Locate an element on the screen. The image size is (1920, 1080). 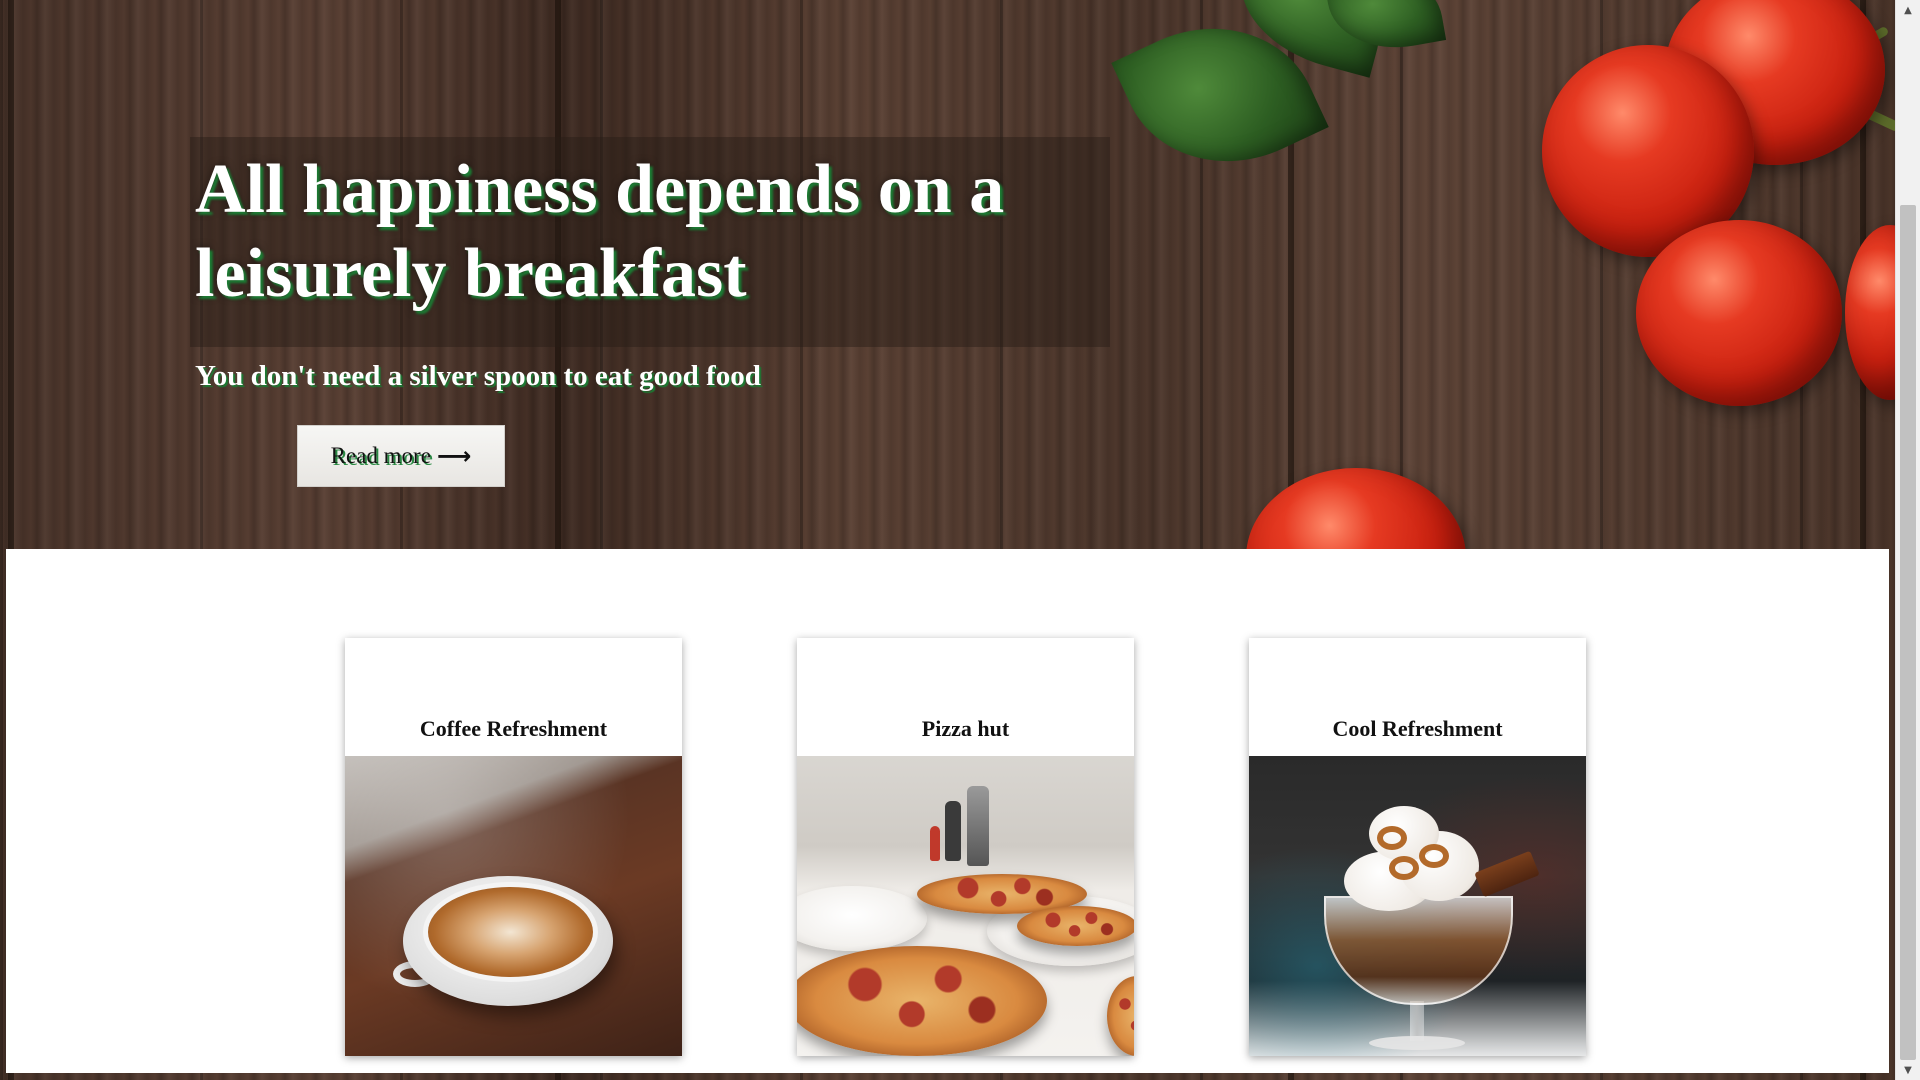
card-title: Pizza hut is located at coordinates (965, 728).